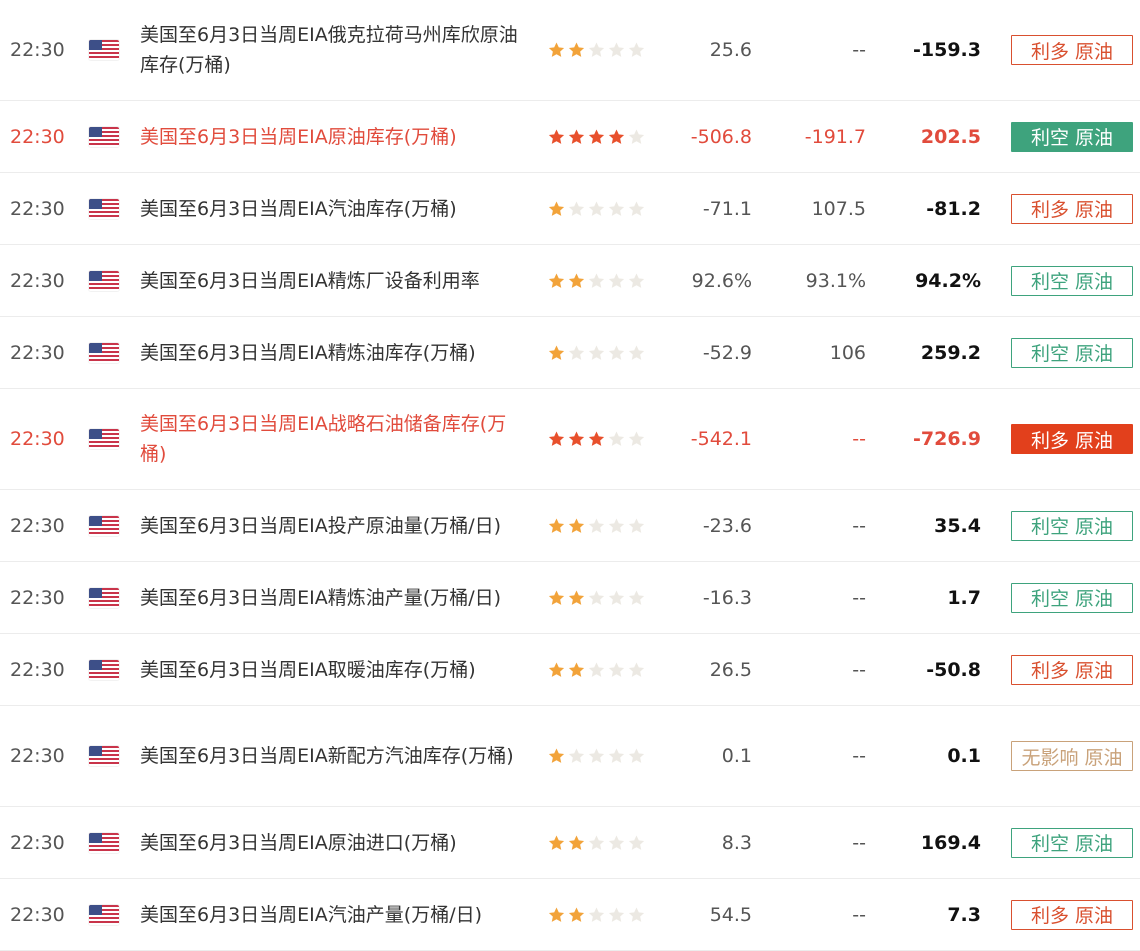  Describe the element at coordinates (335, 598) in the screenshot. I see `indicator-name: 美国至6月3日当周EIA精炼油产量(万桶/日)` at that location.